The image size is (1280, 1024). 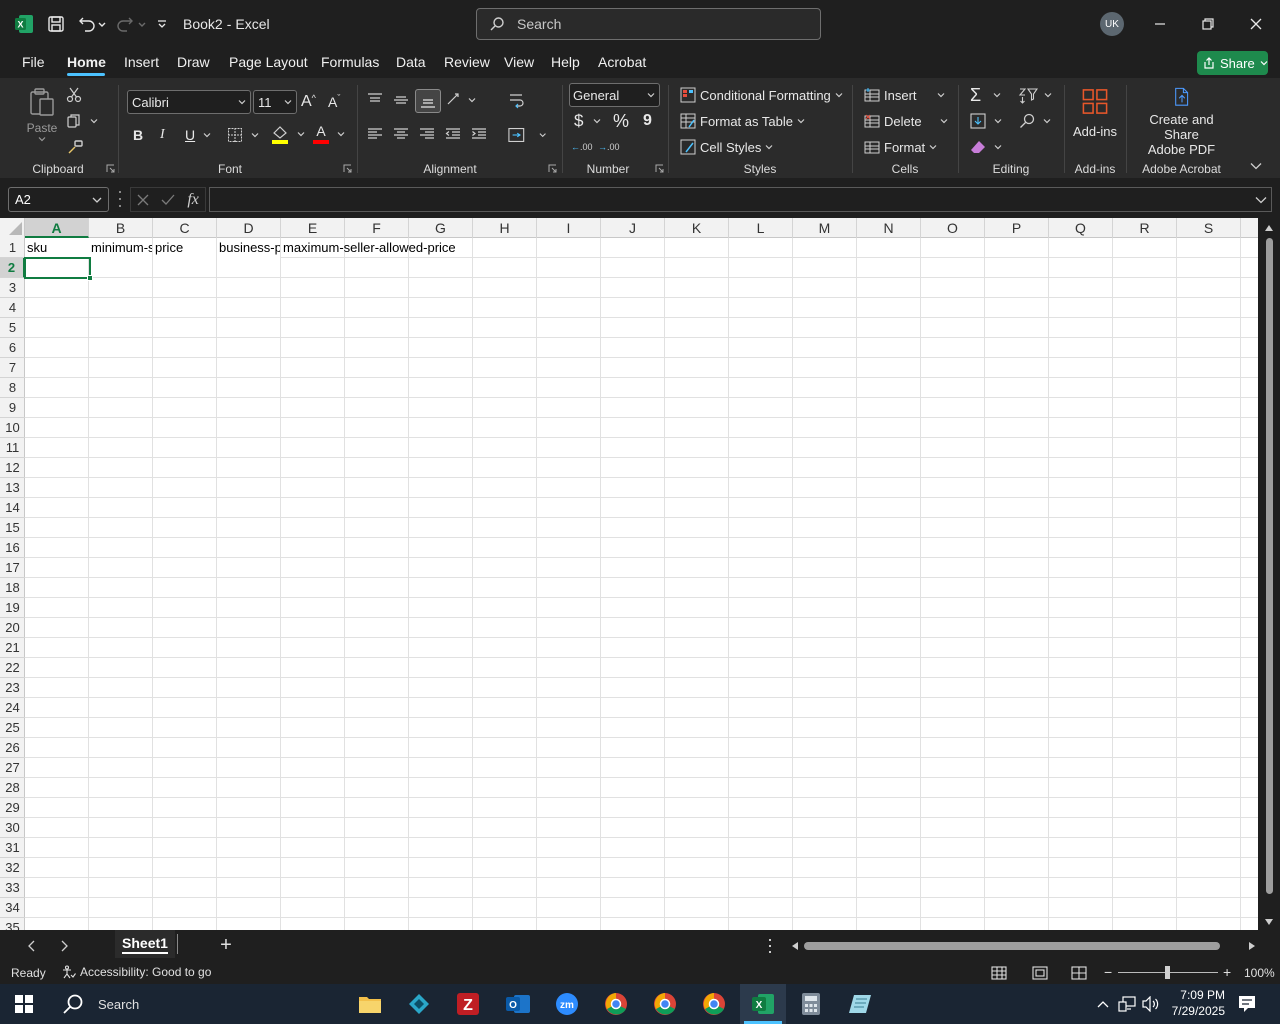 What do you see at coordinates (12, 328) in the screenshot?
I see `row-header-5: 5` at bounding box center [12, 328].